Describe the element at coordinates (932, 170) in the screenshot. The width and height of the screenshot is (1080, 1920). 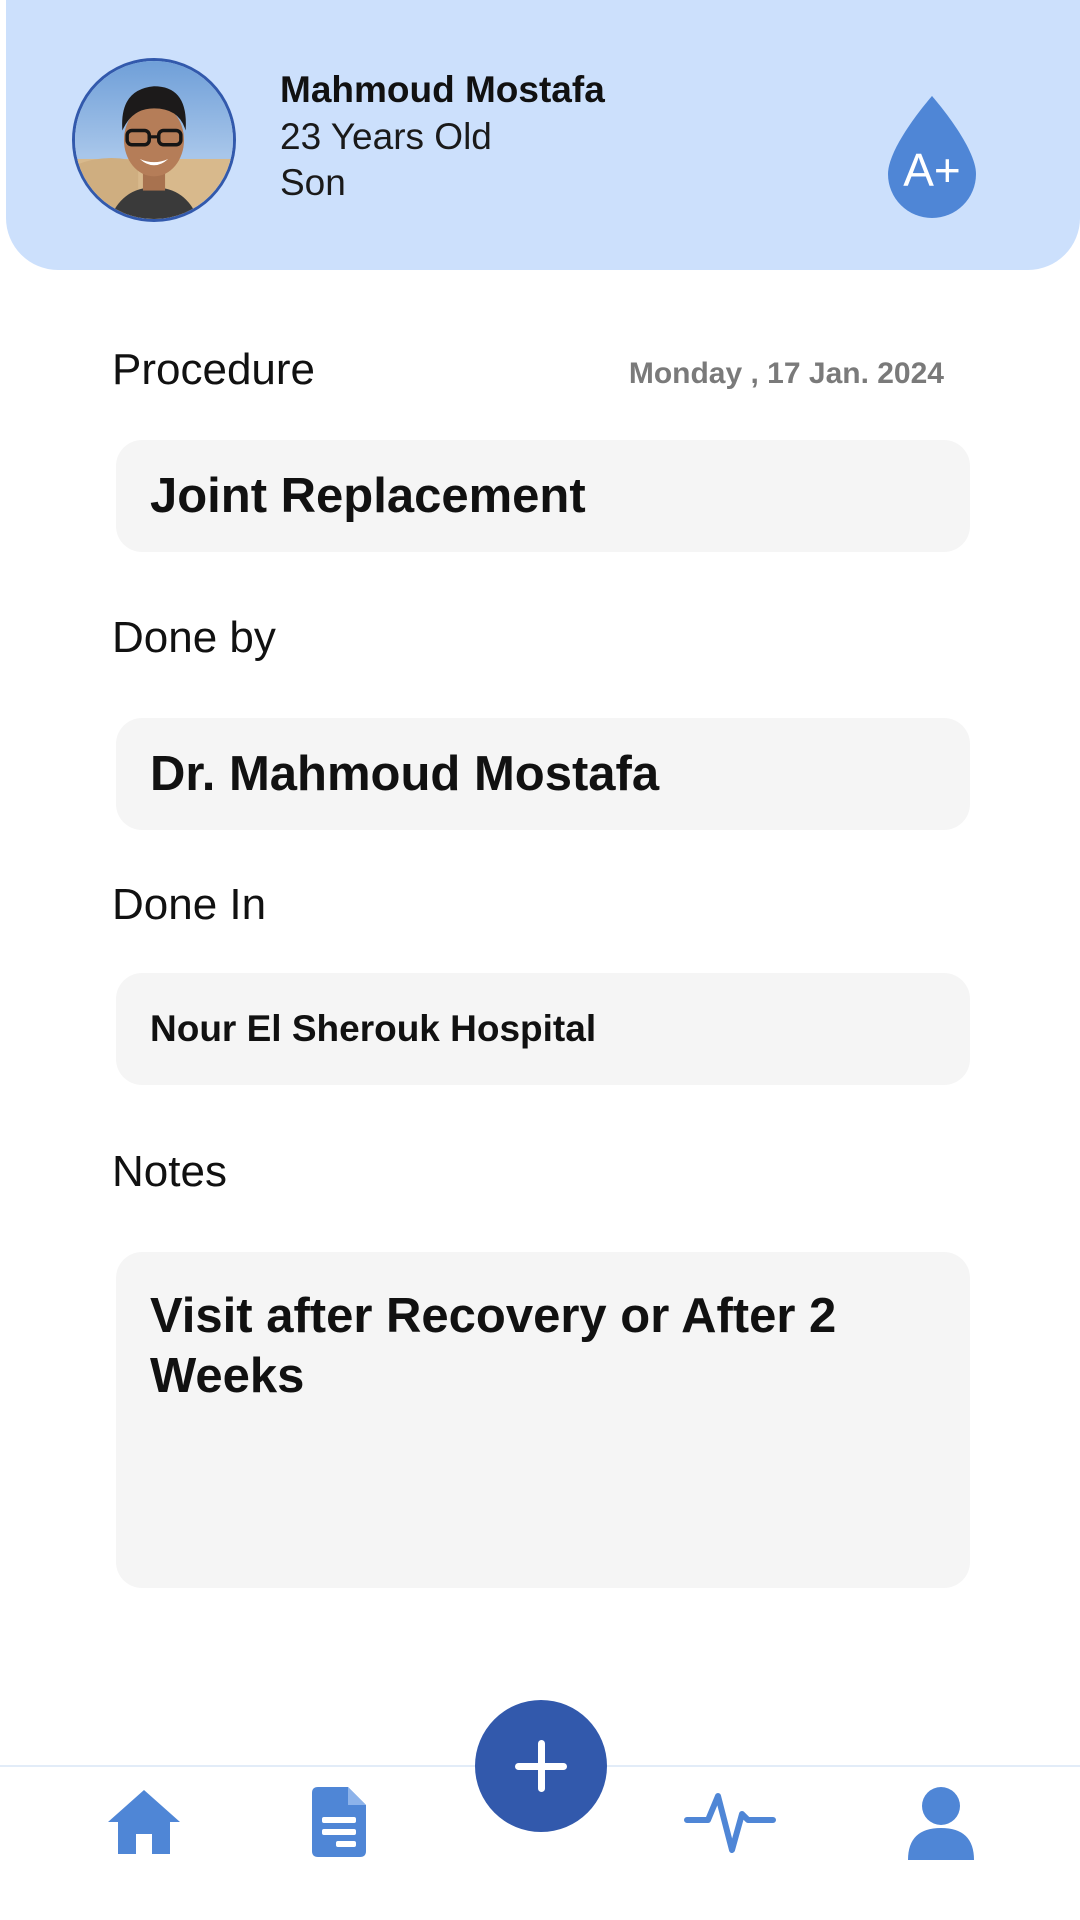
I see `blood-type-label: A+` at that location.